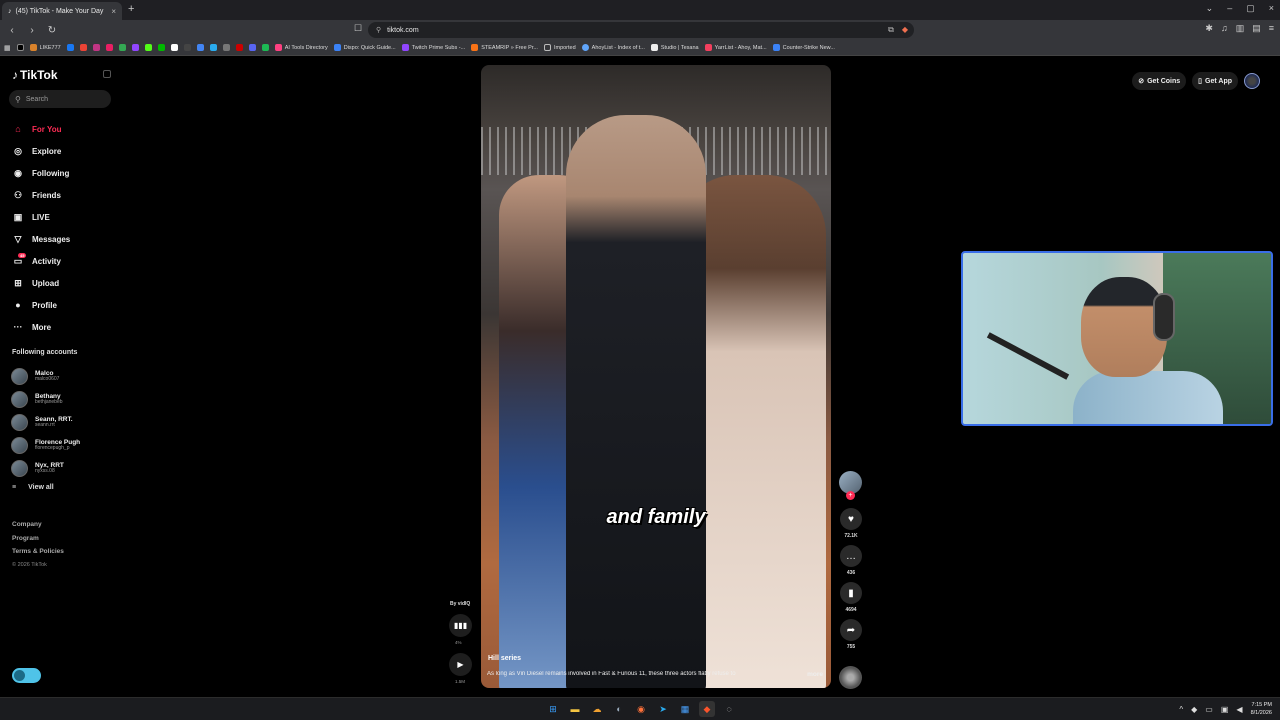  What do you see at coordinates (45, 468) in the screenshot?
I see `account-item: Nyx, RRT nyxss.08` at bounding box center [45, 468].